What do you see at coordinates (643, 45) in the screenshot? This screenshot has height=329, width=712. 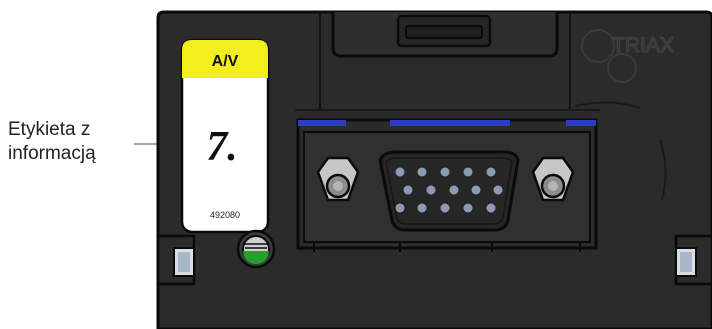 I see `brand-logo-text: TRIAX` at bounding box center [643, 45].